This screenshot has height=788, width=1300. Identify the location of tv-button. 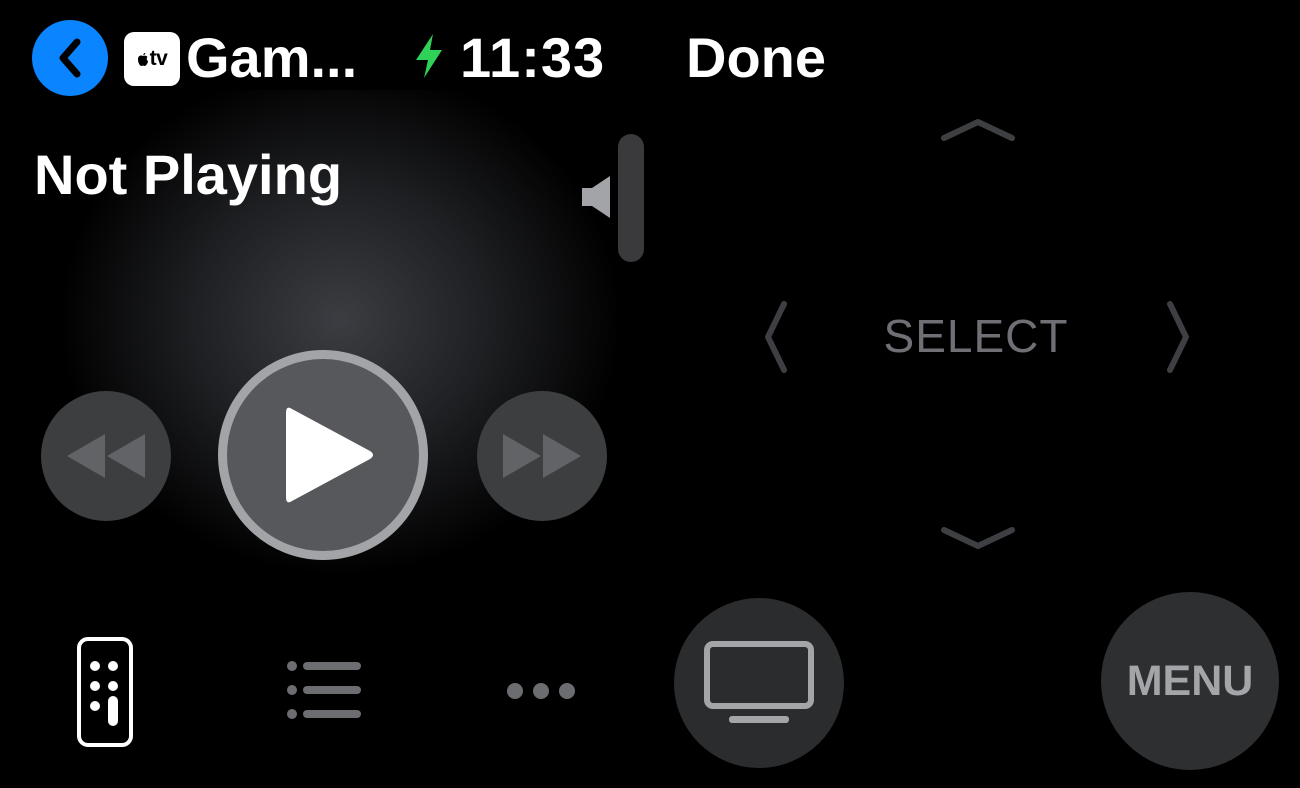
(759, 683).